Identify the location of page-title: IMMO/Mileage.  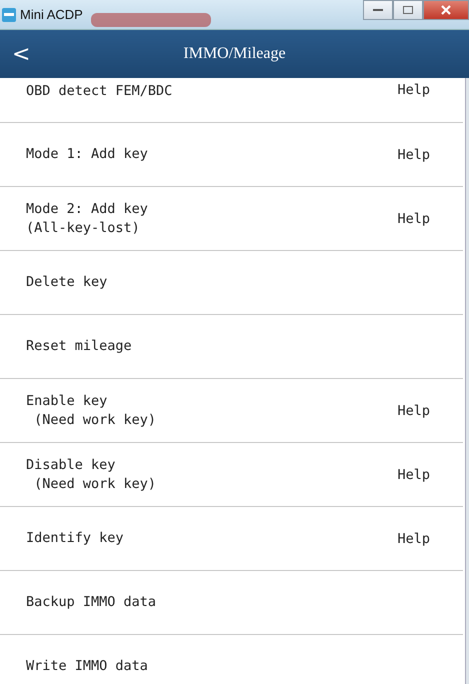
(234, 54).